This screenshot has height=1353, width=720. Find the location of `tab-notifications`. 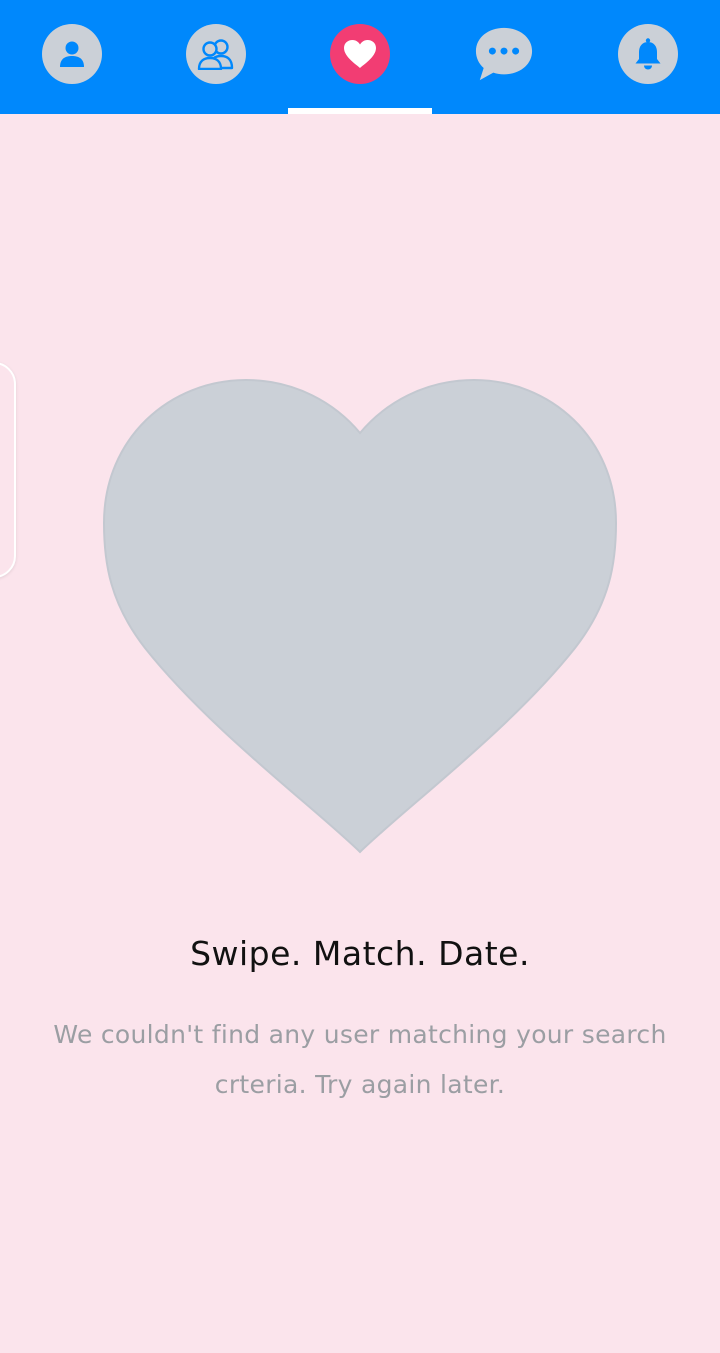

tab-notifications is located at coordinates (648, 57).